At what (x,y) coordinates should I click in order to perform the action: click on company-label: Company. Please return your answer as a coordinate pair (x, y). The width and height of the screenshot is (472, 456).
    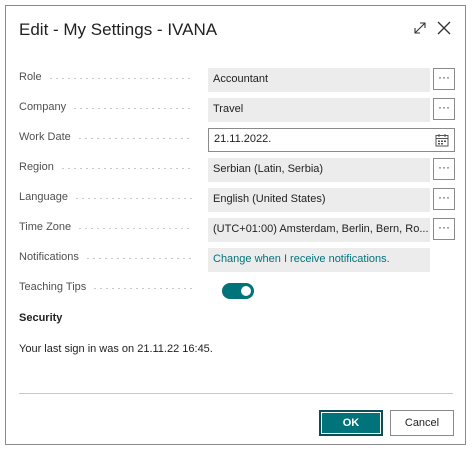
    Looking at the image, I should click on (109, 107).